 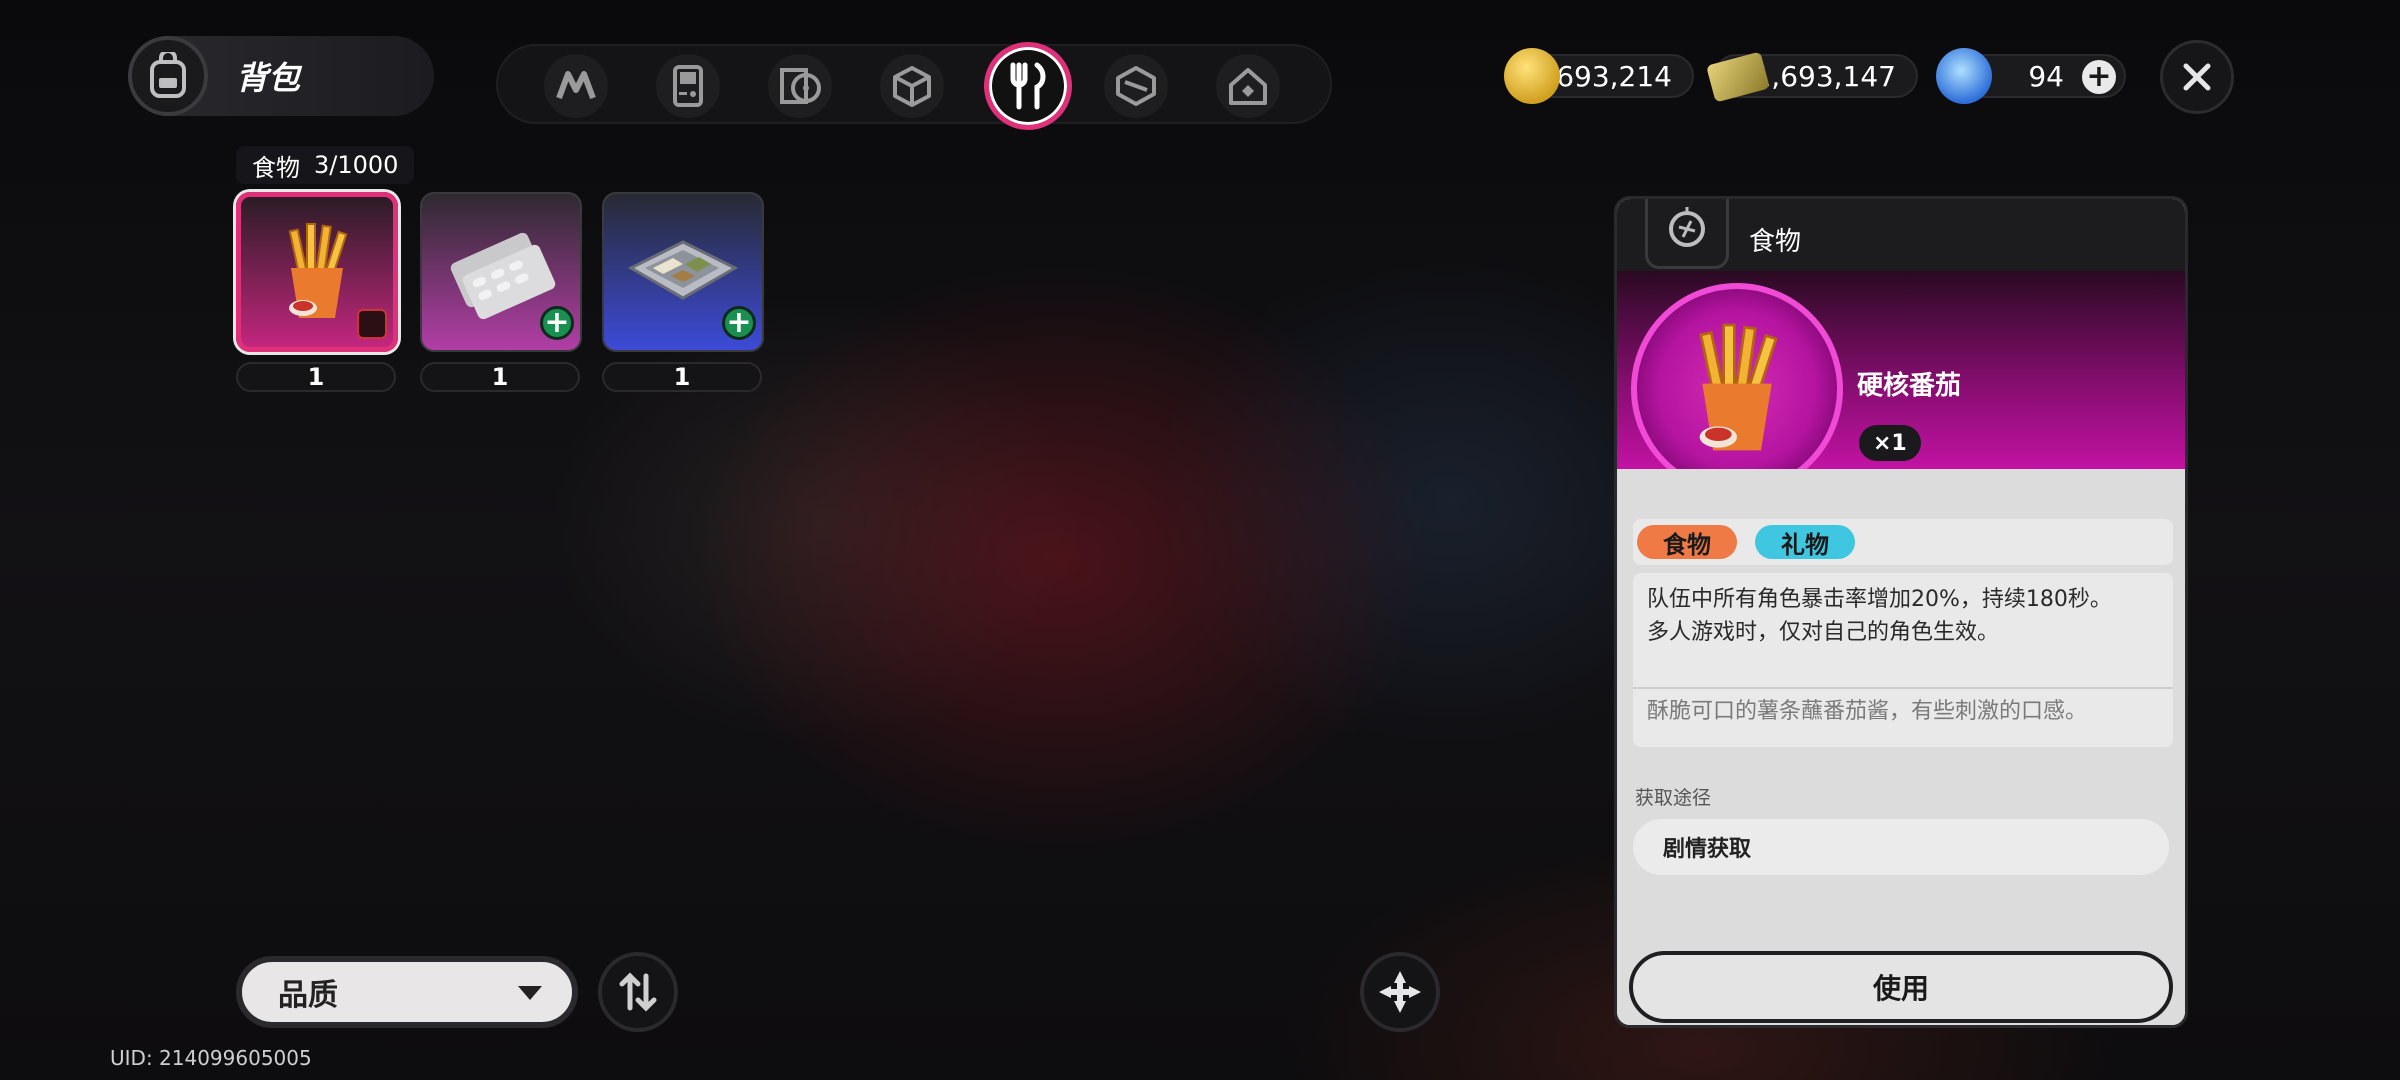 I want to click on backpack-icon, so click(x=168, y=76).